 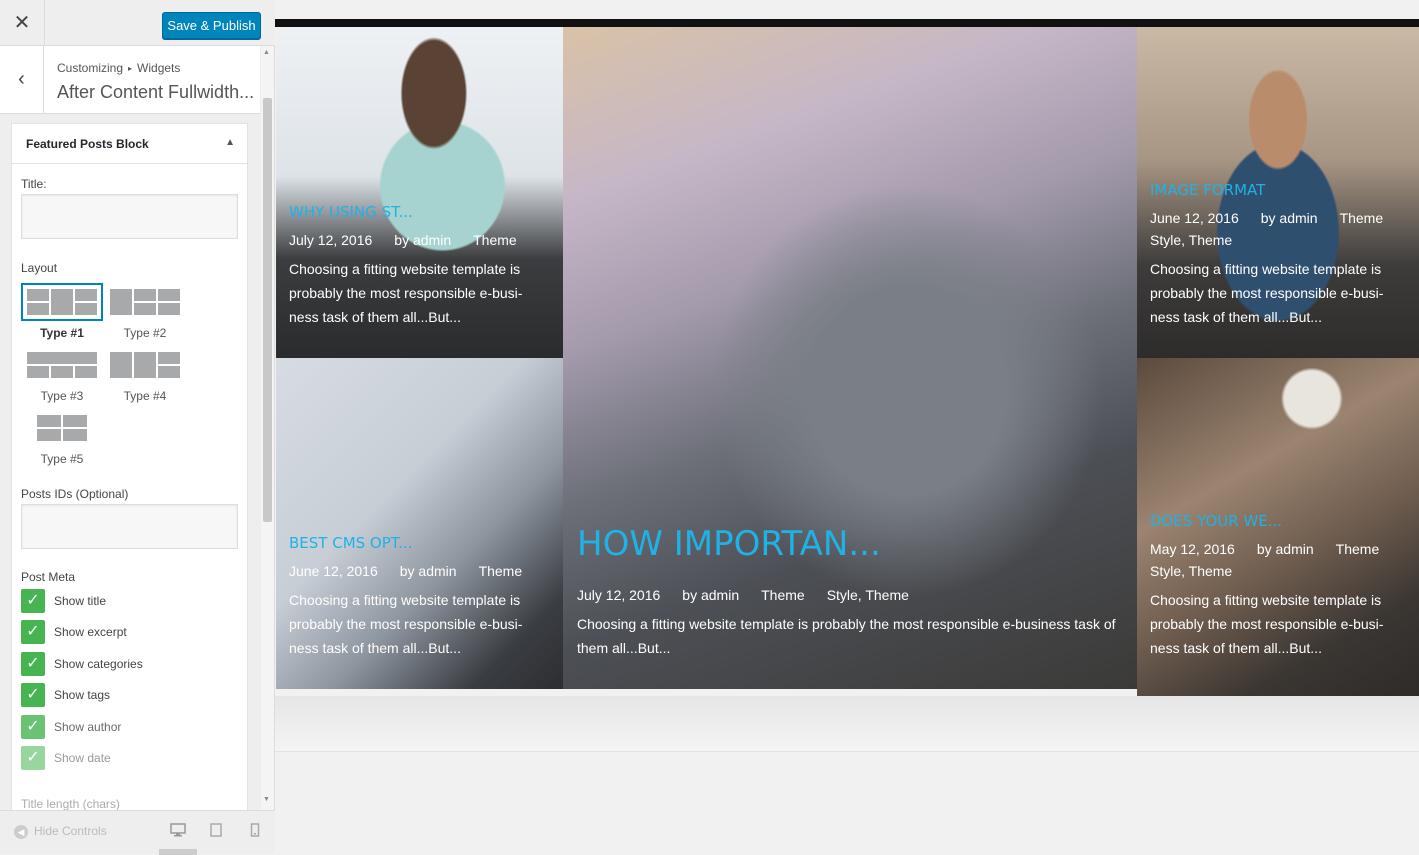 I want to click on checkbox-label: Show excerpt, so click(x=90, y=632).